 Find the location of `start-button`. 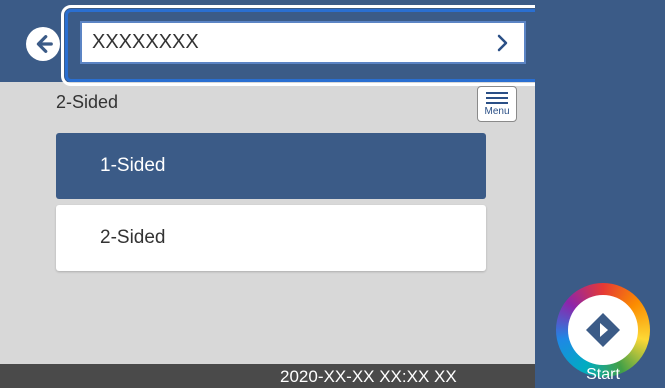

start-button is located at coordinates (603, 330).